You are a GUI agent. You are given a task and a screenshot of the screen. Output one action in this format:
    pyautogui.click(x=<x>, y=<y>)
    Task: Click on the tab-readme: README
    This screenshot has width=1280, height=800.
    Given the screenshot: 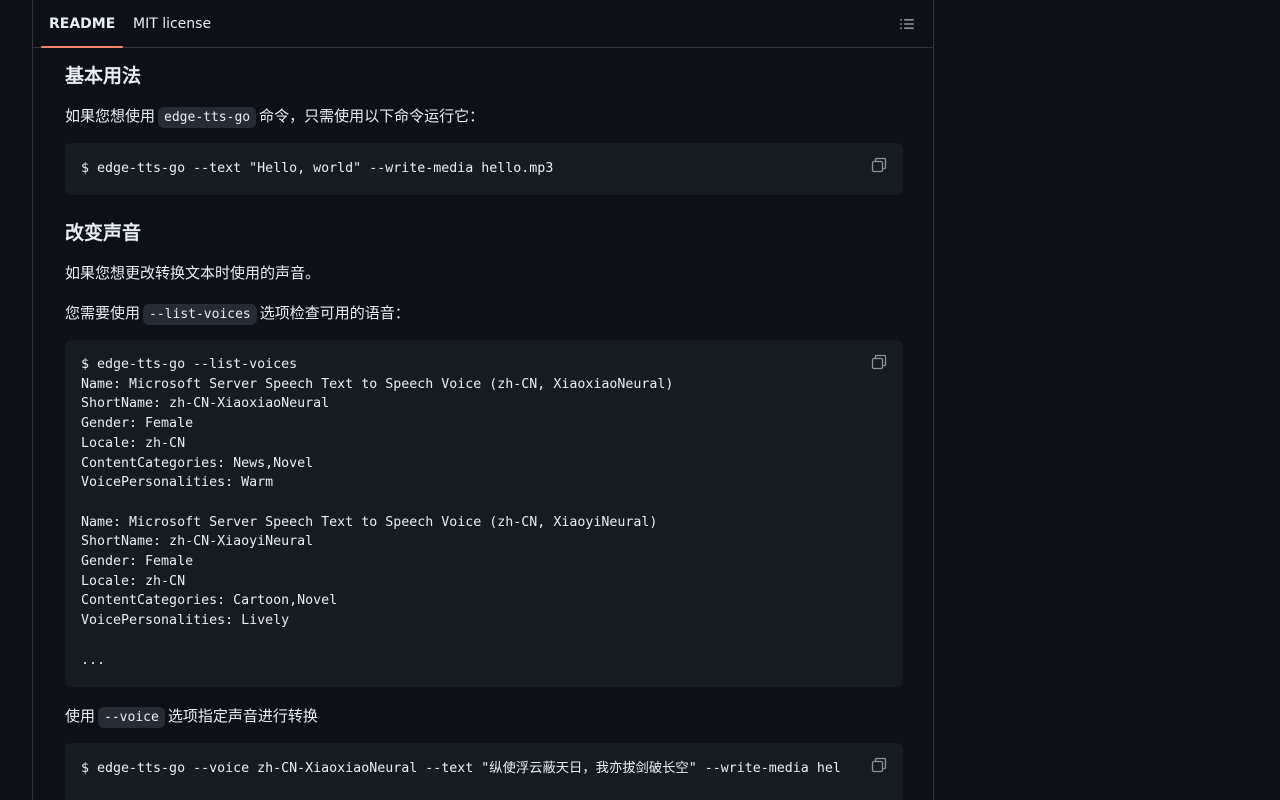 What is the action you would take?
    pyautogui.click(x=82, y=24)
    